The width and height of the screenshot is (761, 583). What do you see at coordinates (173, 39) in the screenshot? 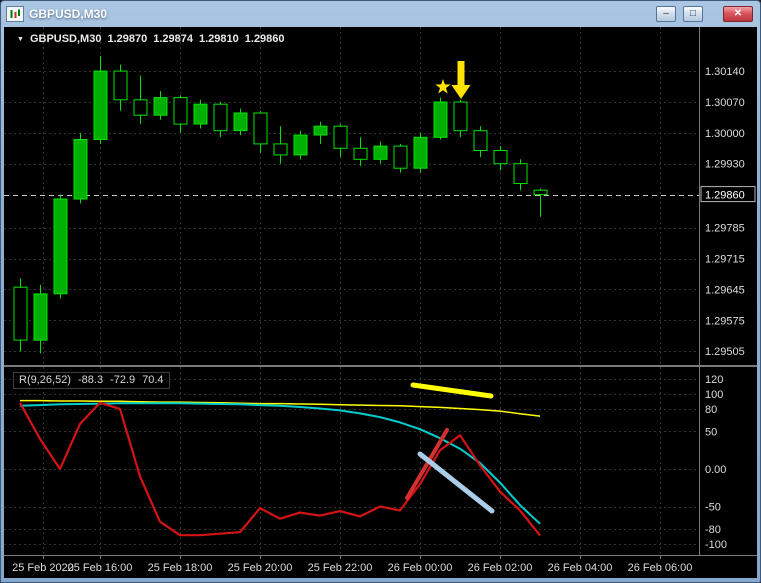
I see `ohlc-high: 1.29874` at bounding box center [173, 39].